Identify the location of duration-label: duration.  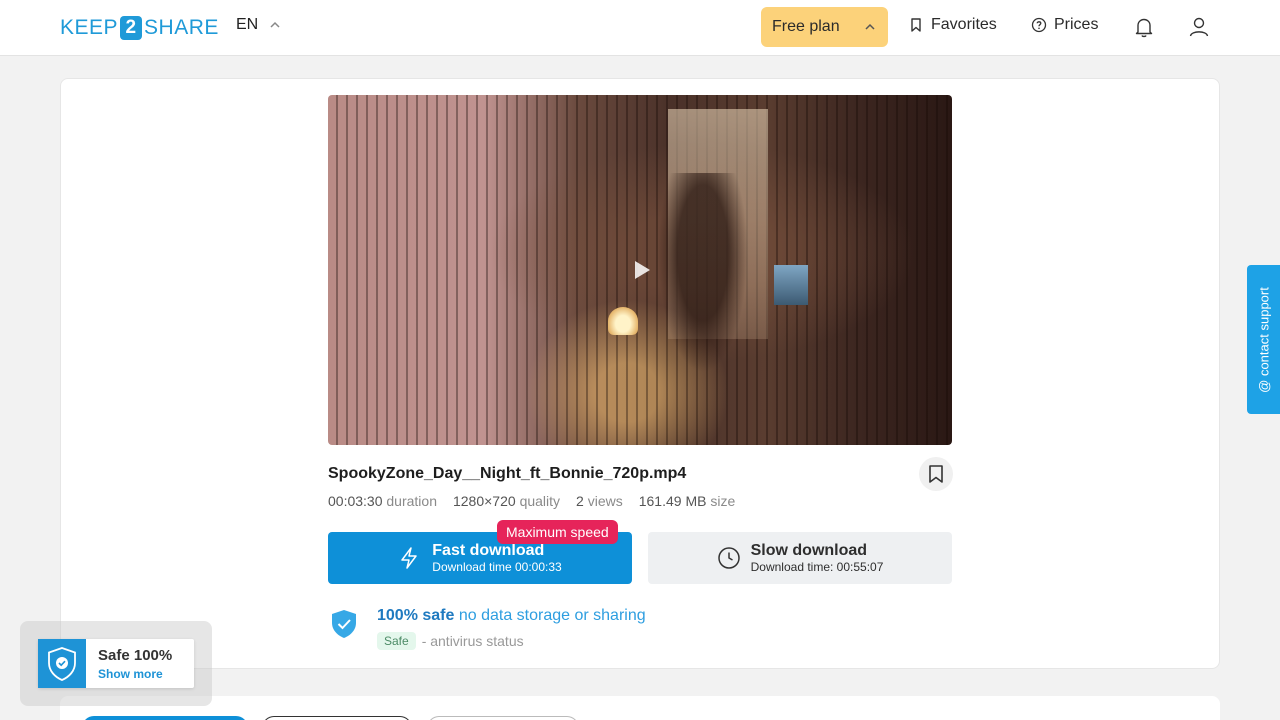
(411, 501).